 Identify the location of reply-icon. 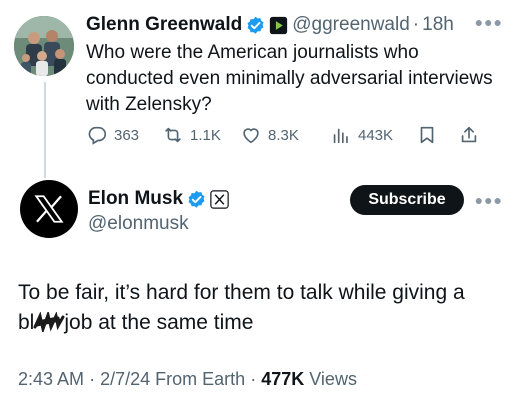
(97, 135).